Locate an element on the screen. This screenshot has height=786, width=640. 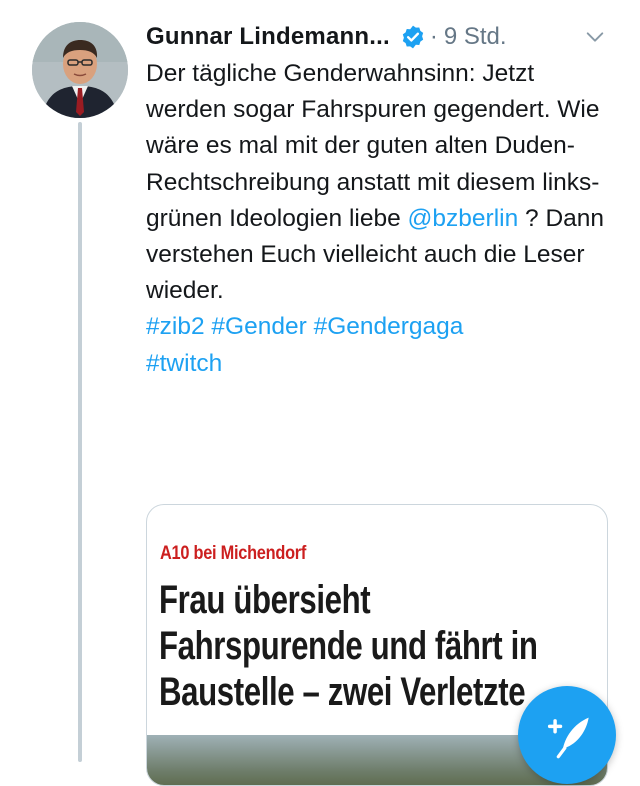
hashtag-link: #Gendergaga is located at coordinates (389, 326).